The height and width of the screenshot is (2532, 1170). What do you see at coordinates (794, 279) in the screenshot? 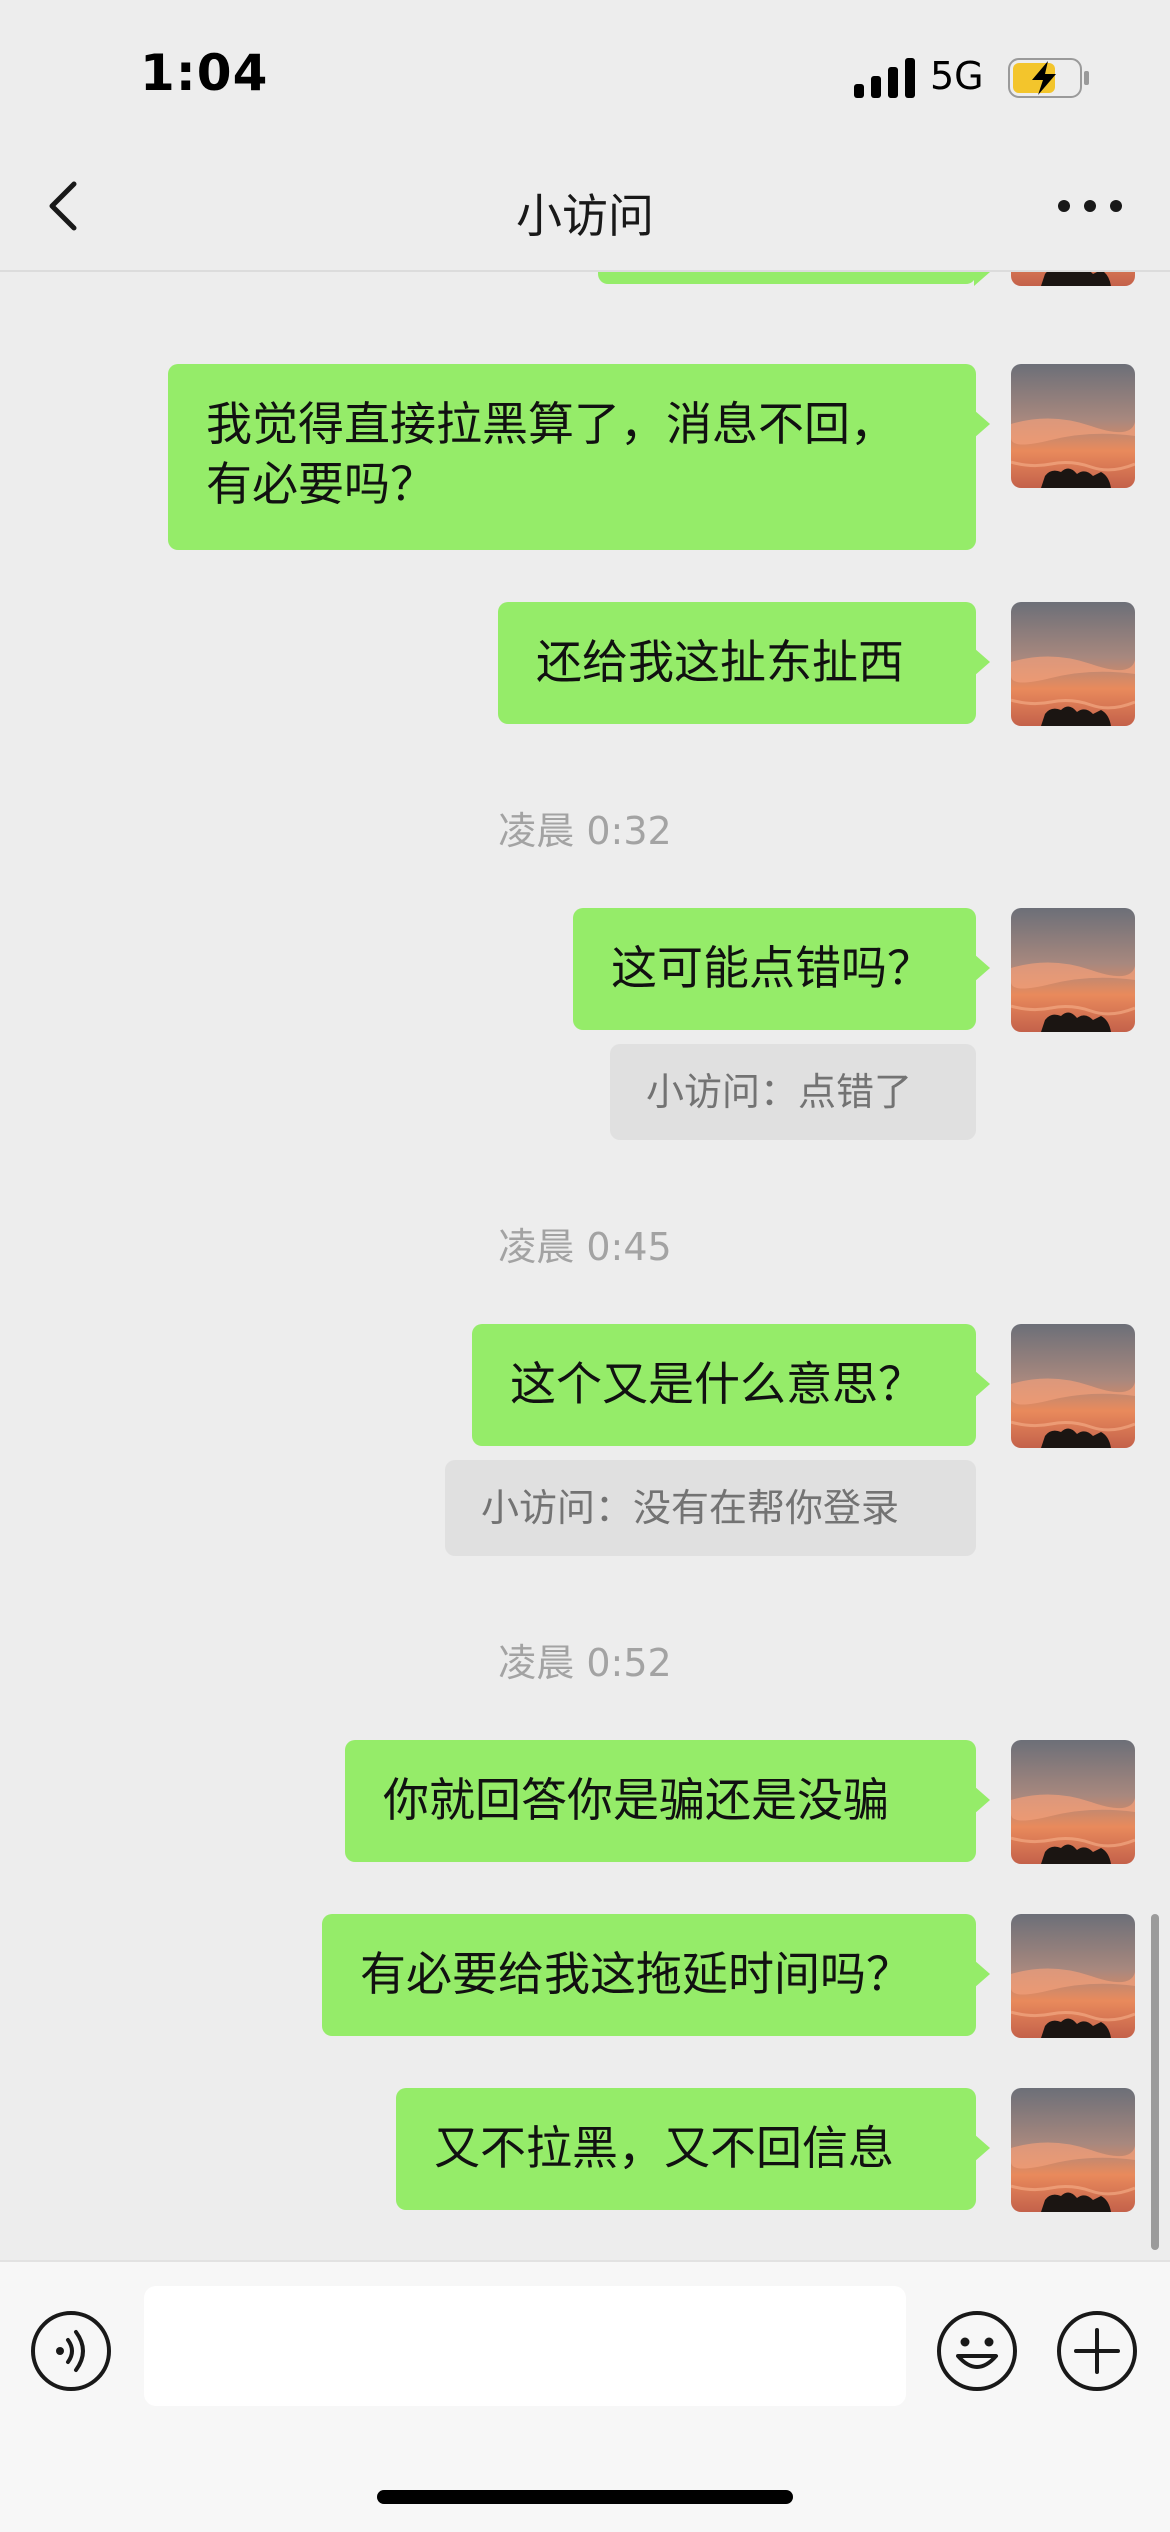
I see `message-bubble-partial` at bounding box center [794, 279].